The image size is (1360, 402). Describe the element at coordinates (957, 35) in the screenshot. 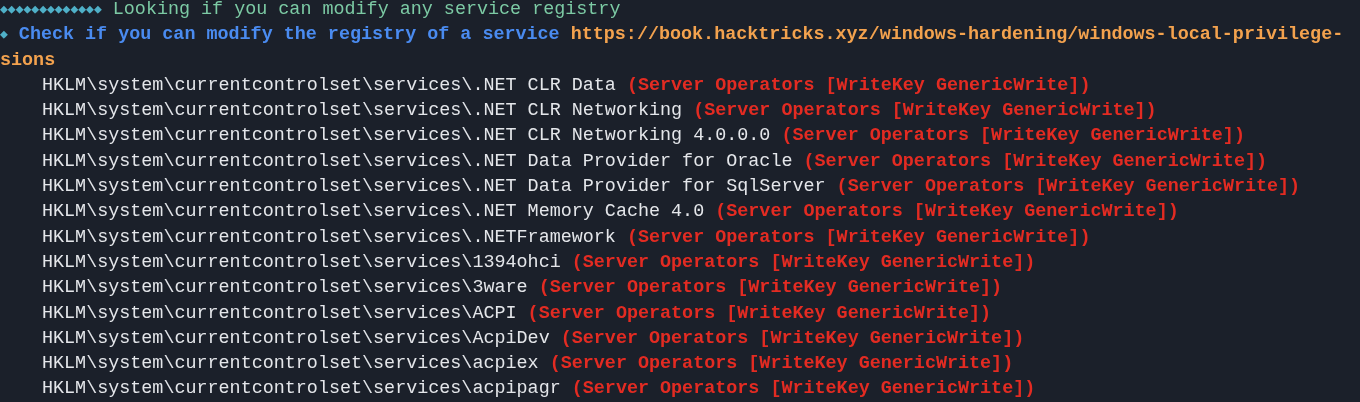

I see `url-link: https://book.hacktricks.xyz/windows-hardening/windows-local-privilege-` at that location.